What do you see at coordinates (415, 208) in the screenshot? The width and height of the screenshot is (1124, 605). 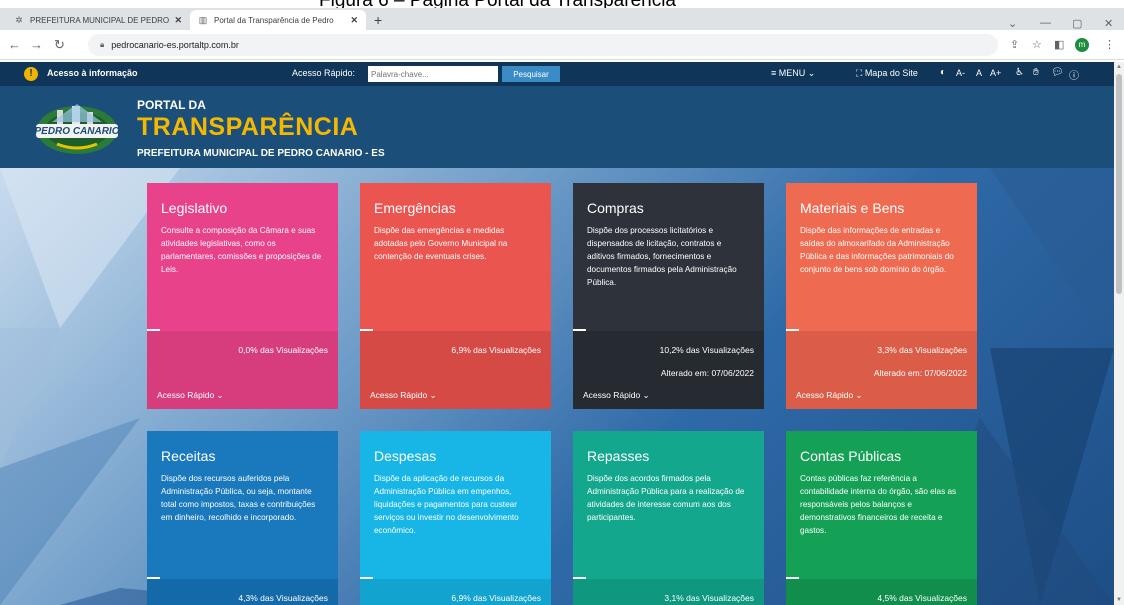 I see `card-title: Emergências` at bounding box center [415, 208].